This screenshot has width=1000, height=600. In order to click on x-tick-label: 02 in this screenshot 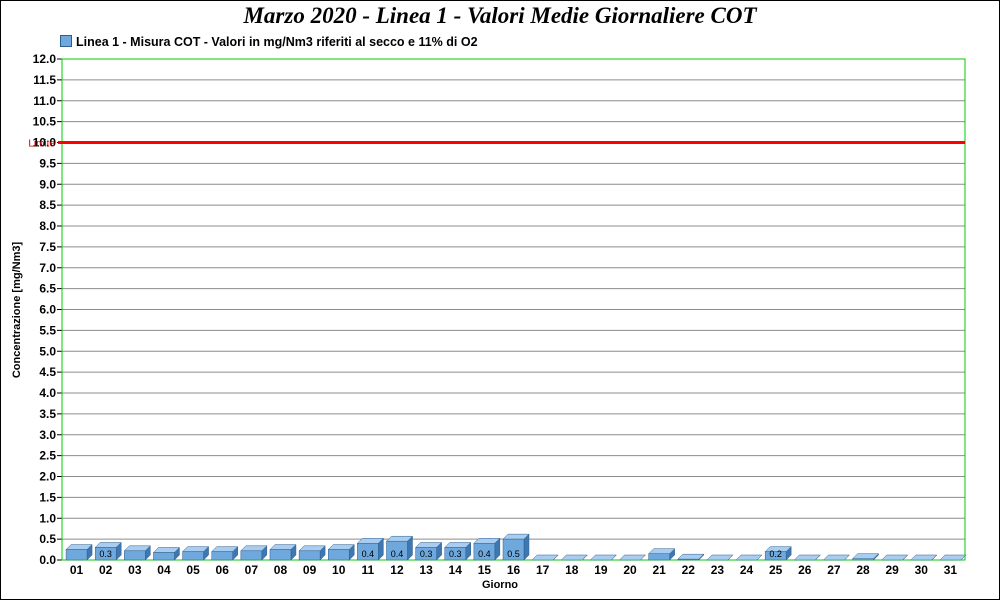, I will do `click(106, 570)`.